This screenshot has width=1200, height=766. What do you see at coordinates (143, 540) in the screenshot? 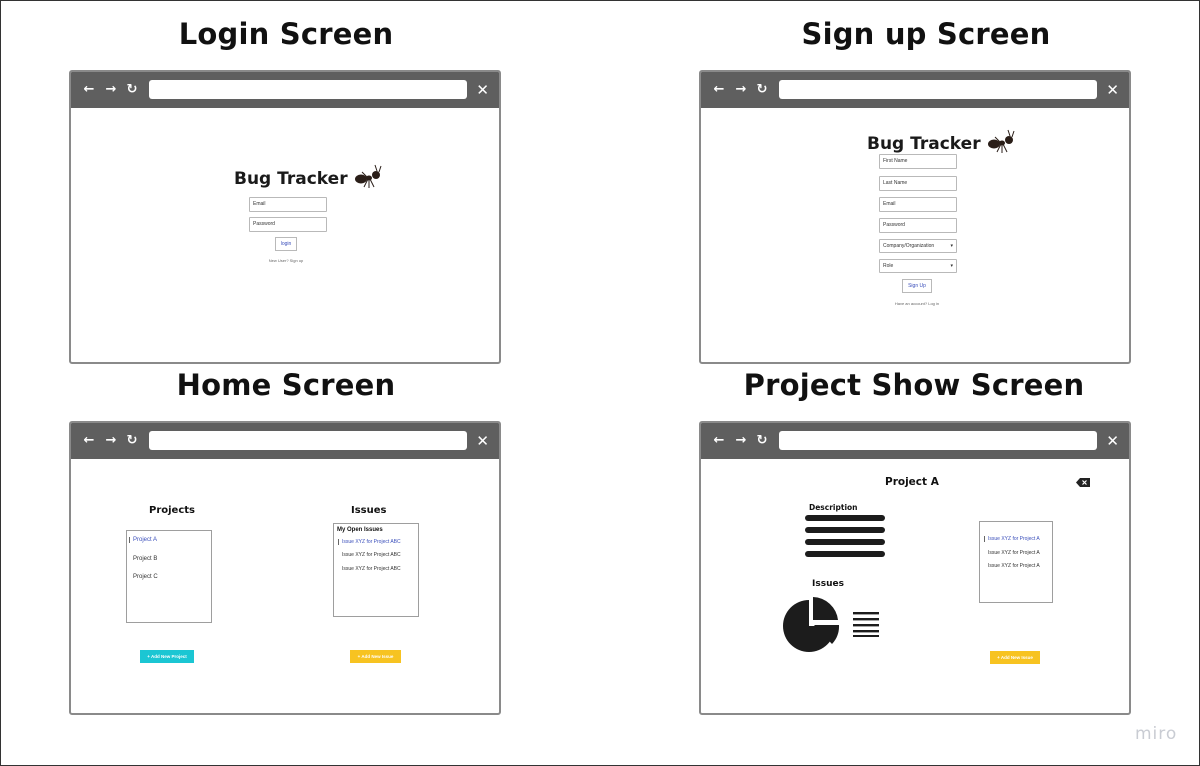
I see `project-item-a: Project A` at bounding box center [143, 540].